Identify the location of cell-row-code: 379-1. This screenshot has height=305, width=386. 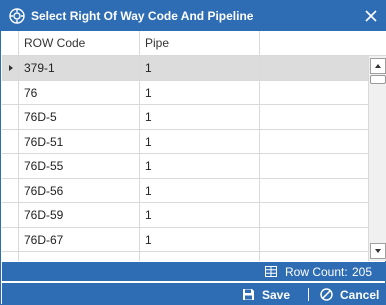
(79, 68).